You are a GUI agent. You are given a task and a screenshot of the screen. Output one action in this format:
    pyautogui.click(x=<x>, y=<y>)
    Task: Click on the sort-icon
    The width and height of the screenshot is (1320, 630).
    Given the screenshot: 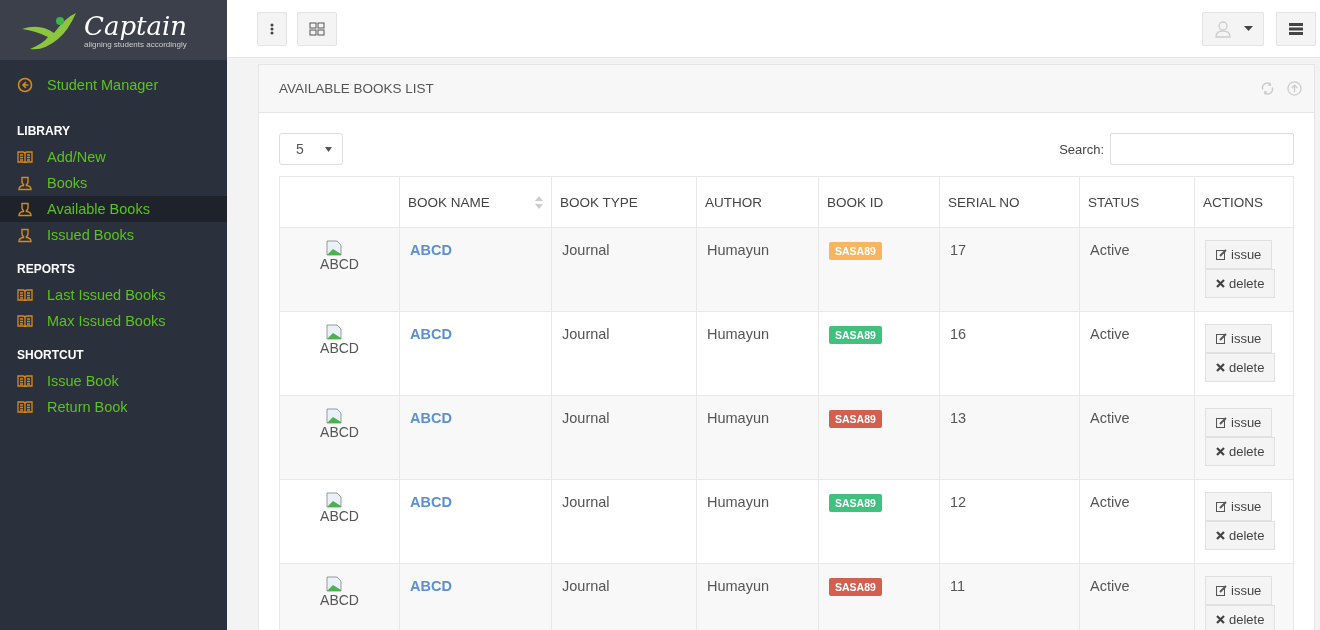 What is the action you would take?
    pyautogui.click(x=539, y=202)
    